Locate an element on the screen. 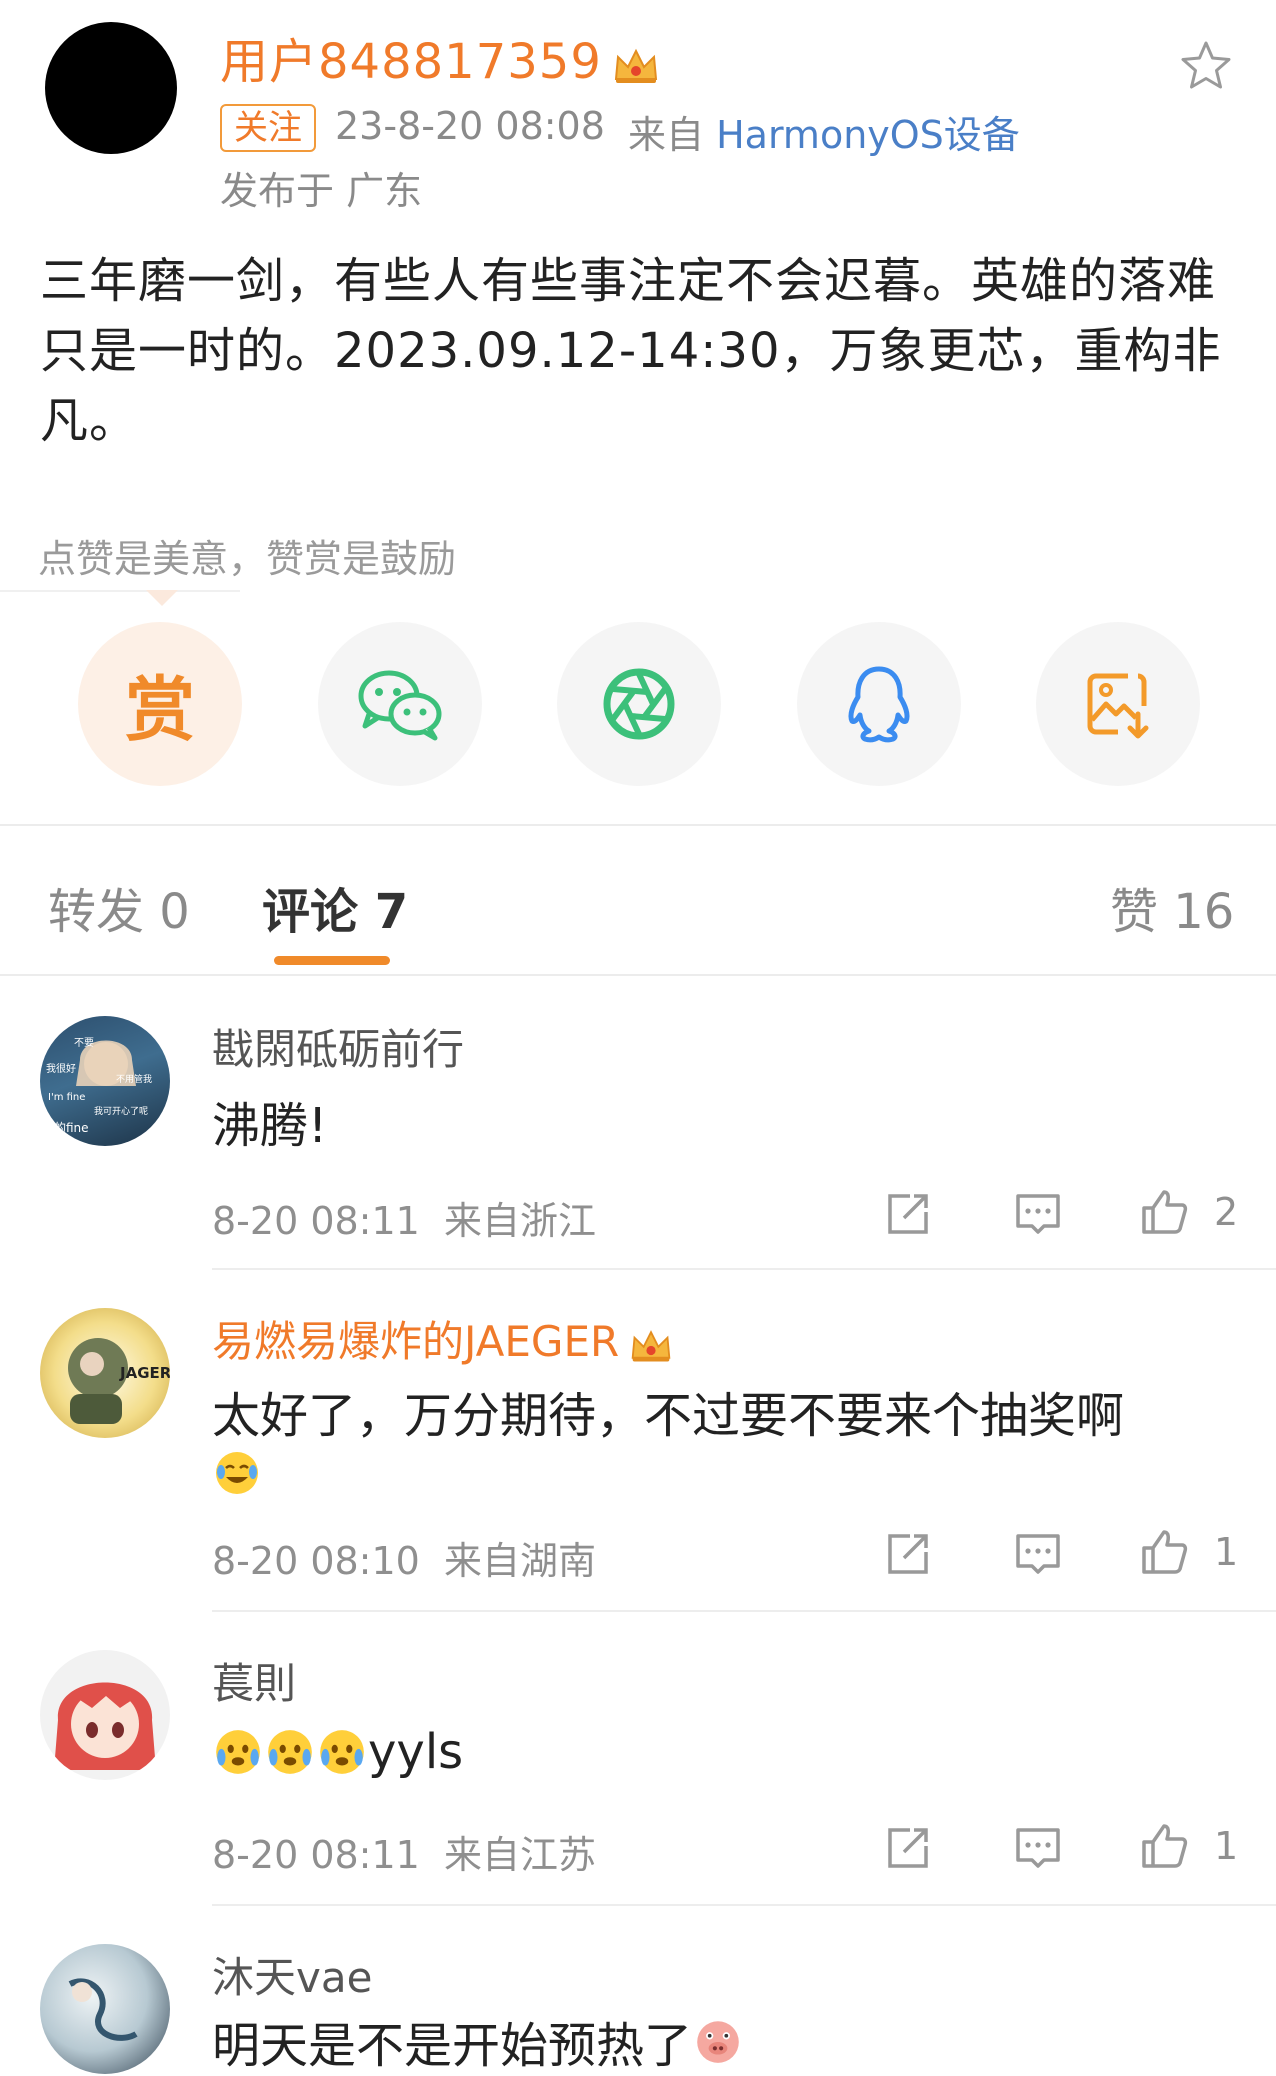  comment-time: 8-20 08:10 is located at coordinates (316, 1561).